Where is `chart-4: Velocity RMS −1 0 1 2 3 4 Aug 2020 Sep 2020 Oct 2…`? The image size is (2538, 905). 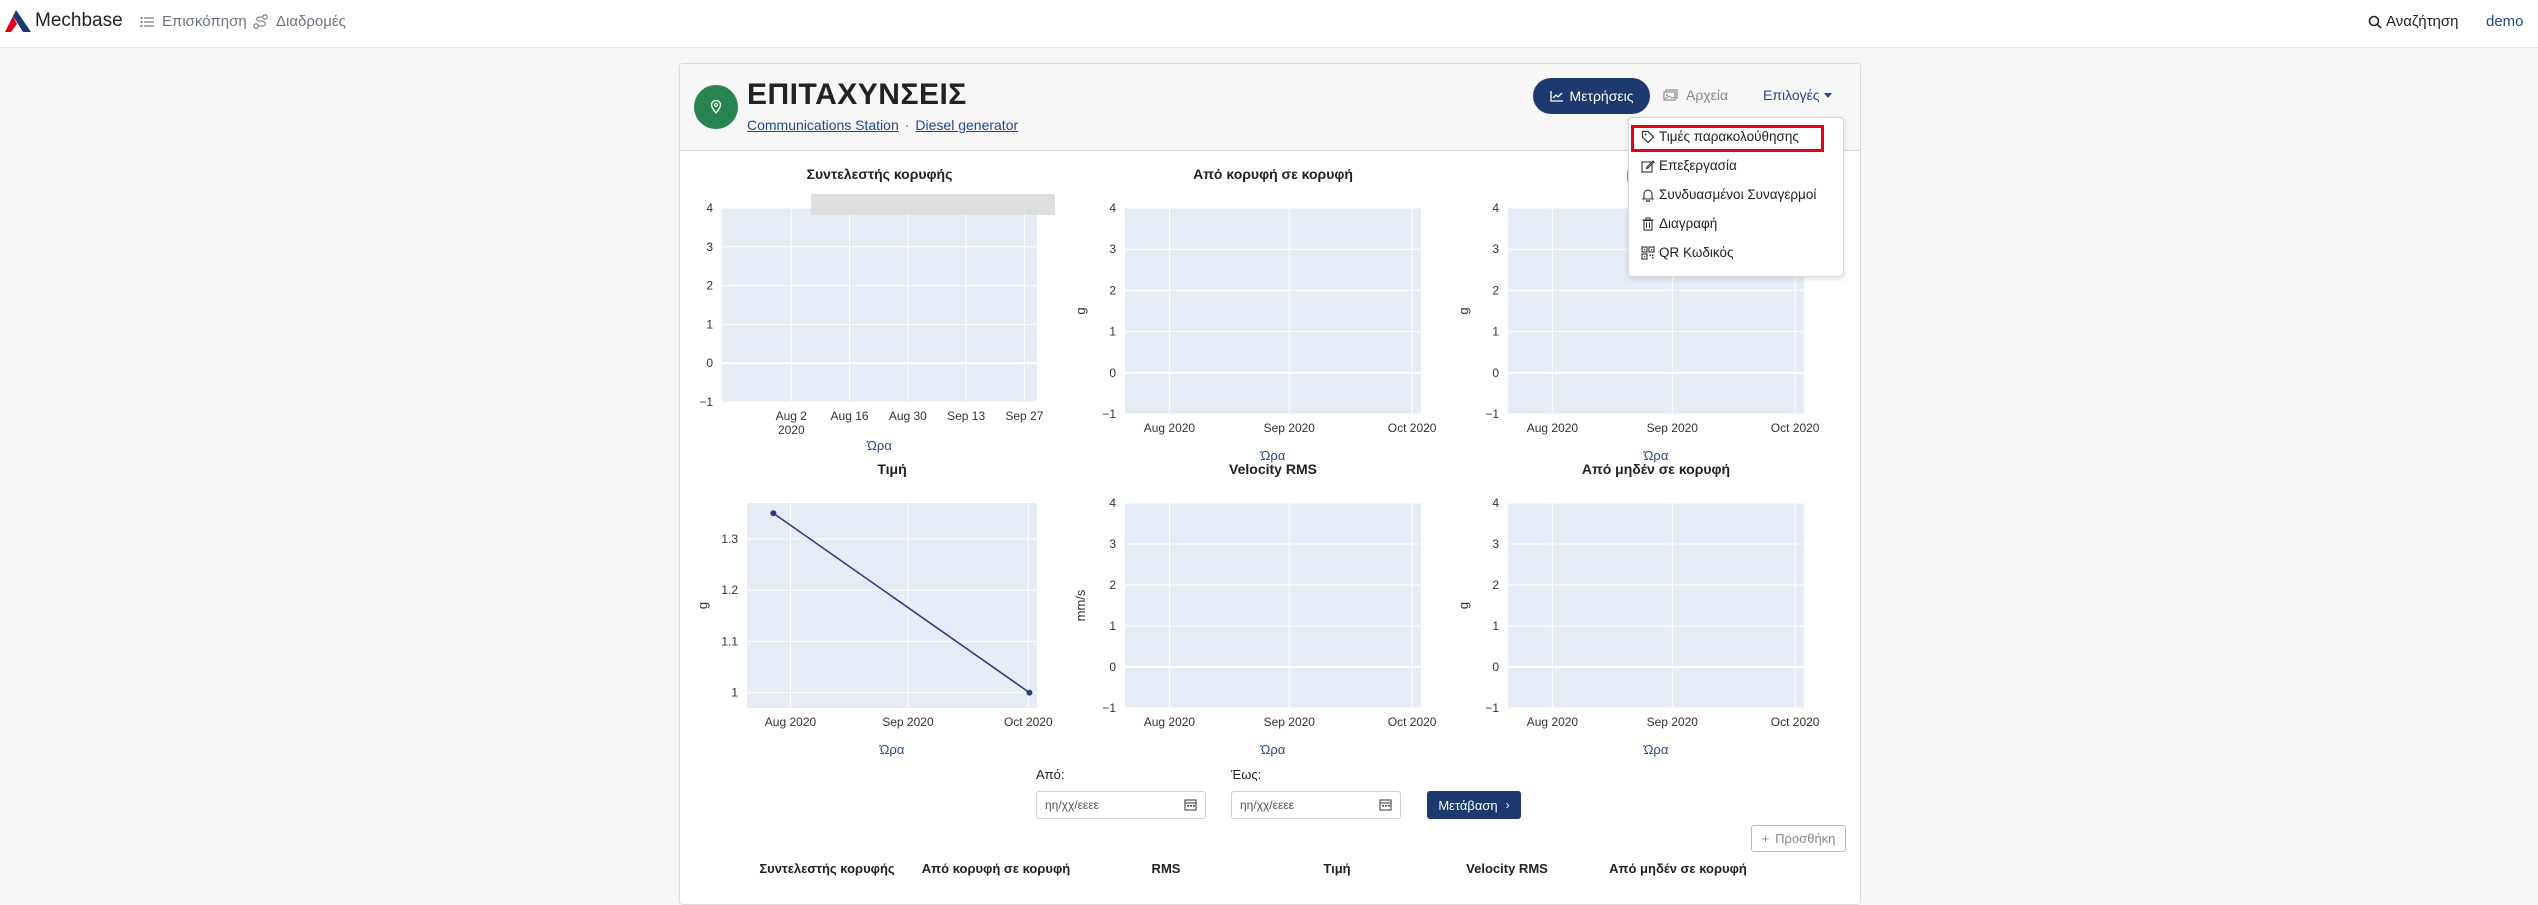
chart-4: Velocity RMS −1 0 1 2 3 4 Aug 2020 Sep 2020 Oct 2… is located at coordinates (1253, 614).